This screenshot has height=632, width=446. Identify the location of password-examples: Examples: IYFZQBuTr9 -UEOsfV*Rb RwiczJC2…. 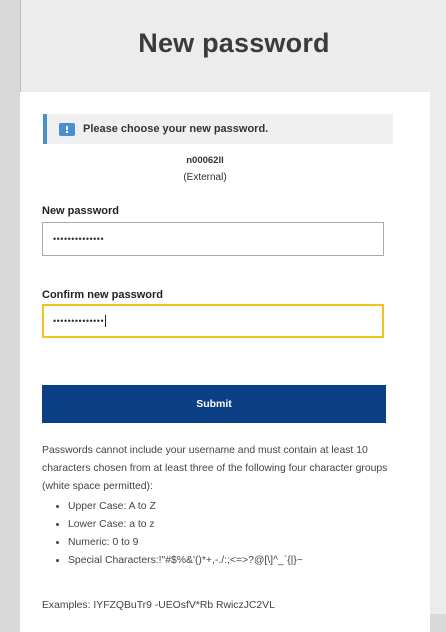
(158, 605).